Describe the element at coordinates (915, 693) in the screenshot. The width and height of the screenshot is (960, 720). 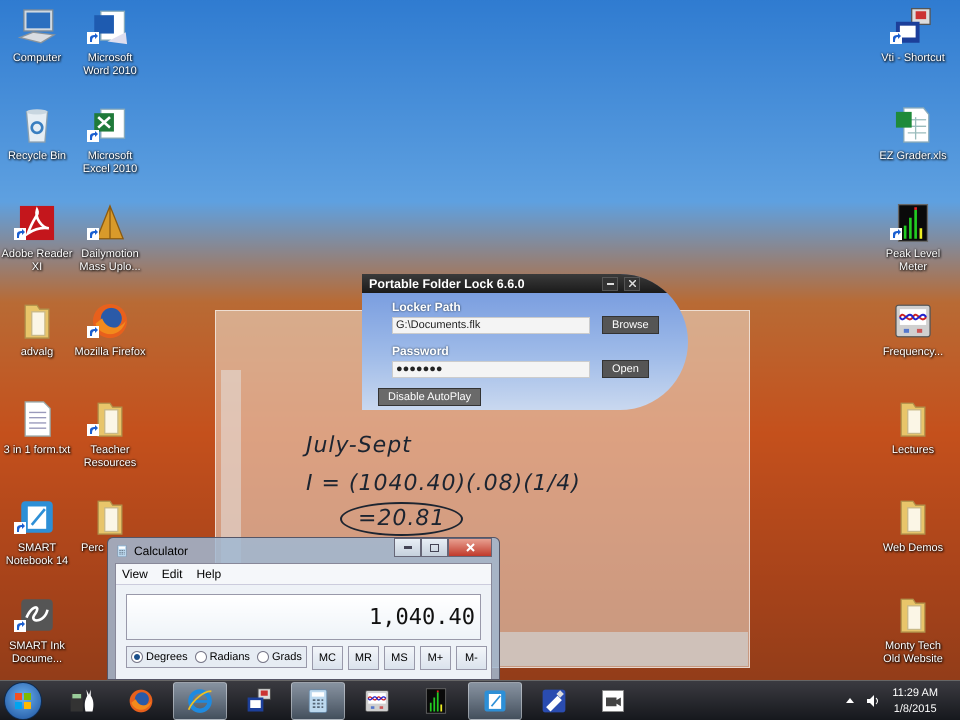
I see `clock-time: 11:29 AM` at that location.